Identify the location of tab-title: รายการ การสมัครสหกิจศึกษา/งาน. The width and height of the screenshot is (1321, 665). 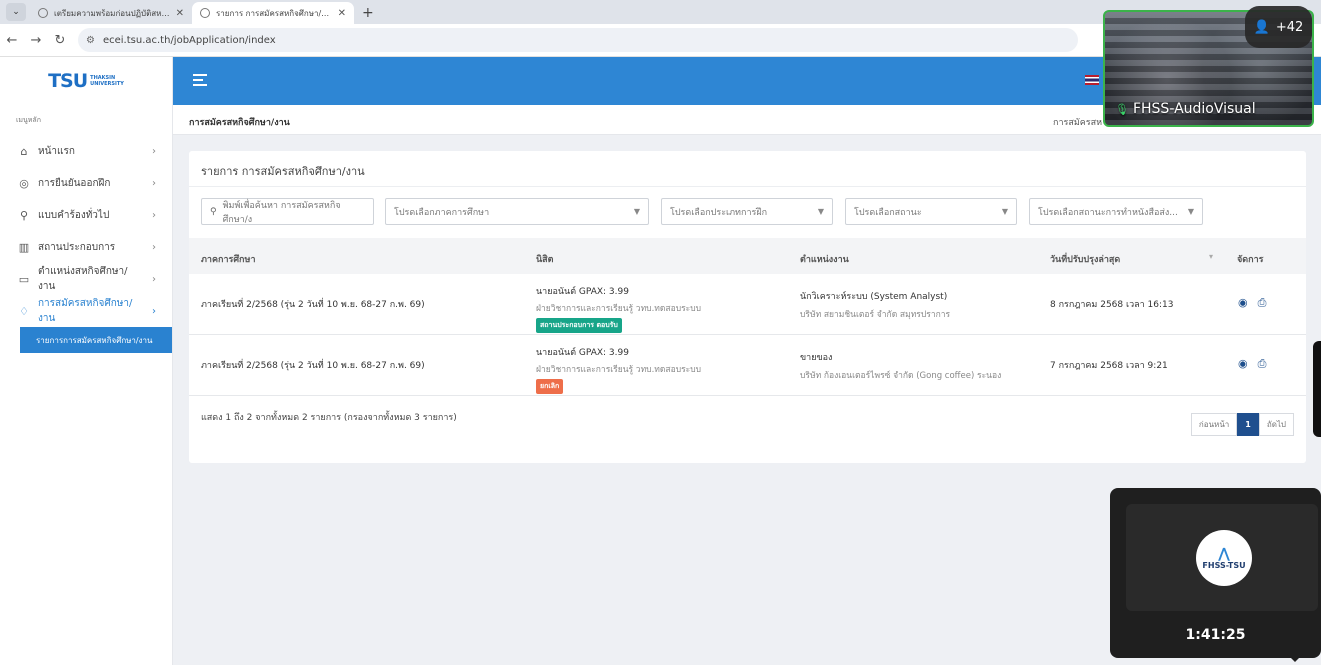
(274, 13).